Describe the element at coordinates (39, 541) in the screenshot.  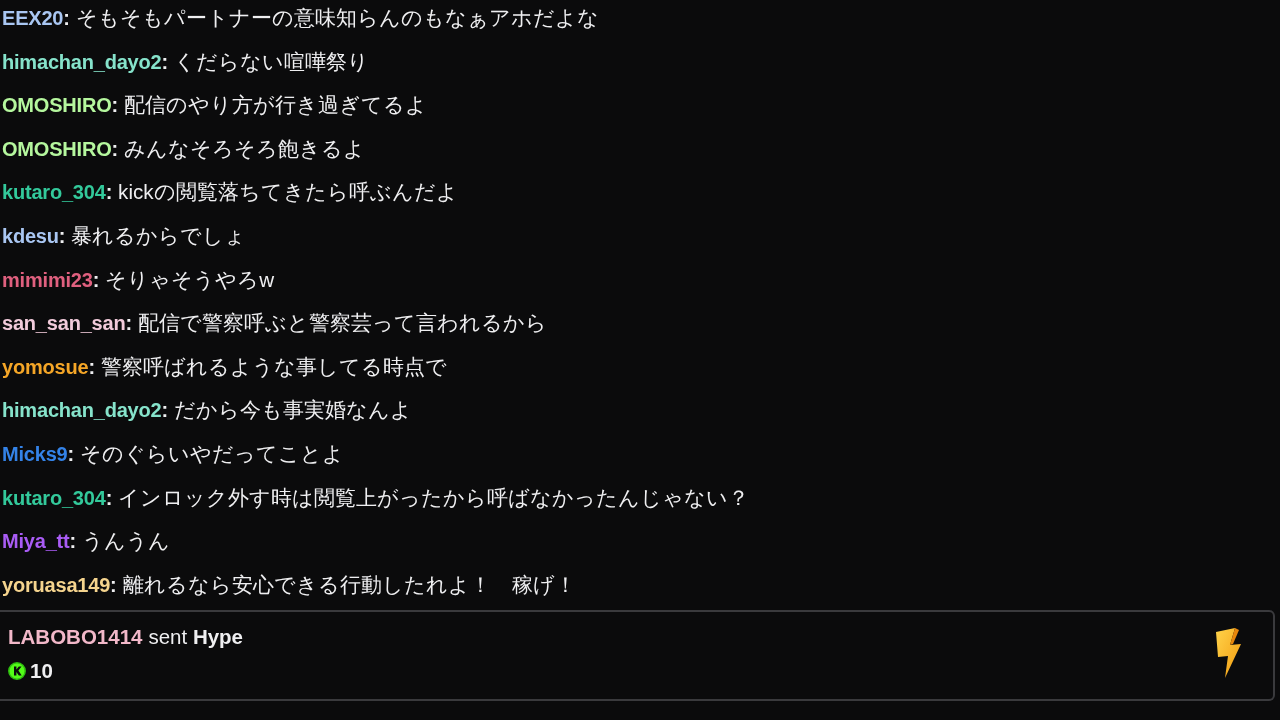
I see `chat-username: Miya_tt:` at that location.